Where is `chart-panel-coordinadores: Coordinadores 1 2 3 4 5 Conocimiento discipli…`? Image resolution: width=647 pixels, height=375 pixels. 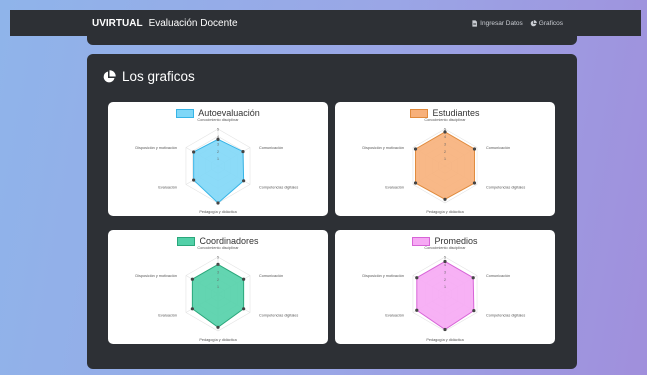 chart-panel-coordinadores: Coordinadores 1 2 3 4 5 Conocimiento discipli… is located at coordinates (218, 287).